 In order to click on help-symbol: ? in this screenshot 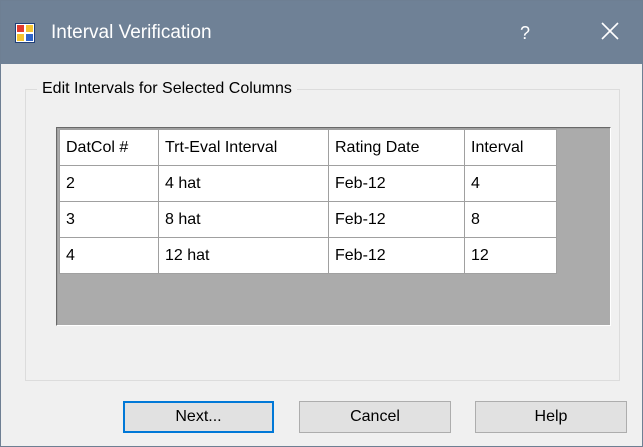, I will do `click(524, 32)`.